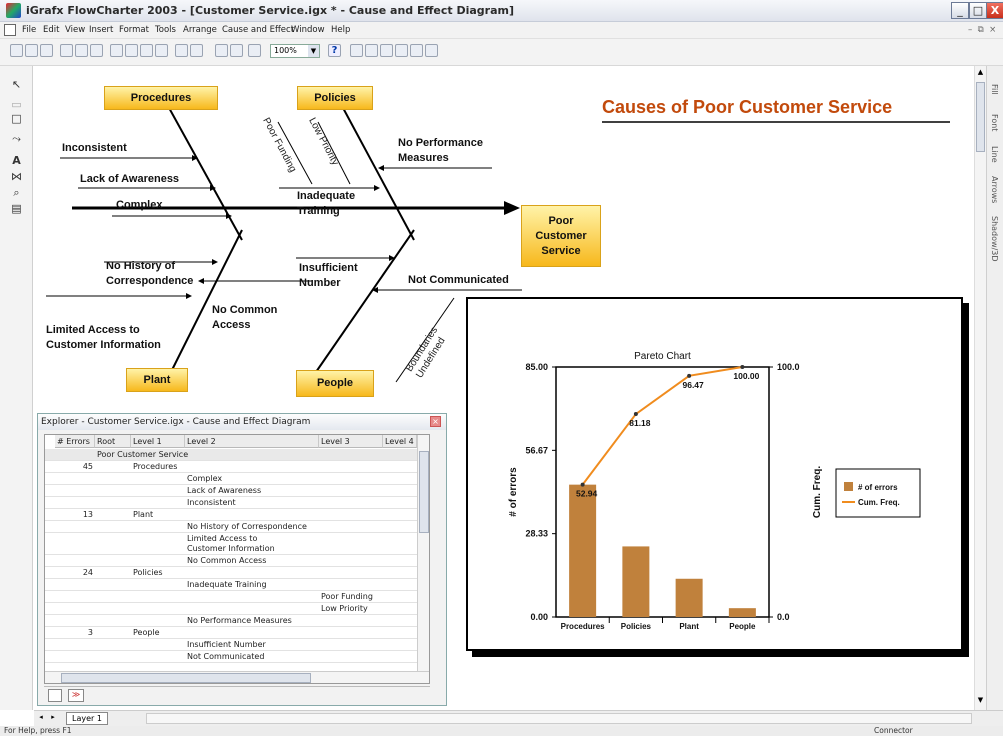 The image size is (1003, 736). Describe the element at coordinates (161, 98) in the screenshot. I see `category-procedures: Procedures` at that location.